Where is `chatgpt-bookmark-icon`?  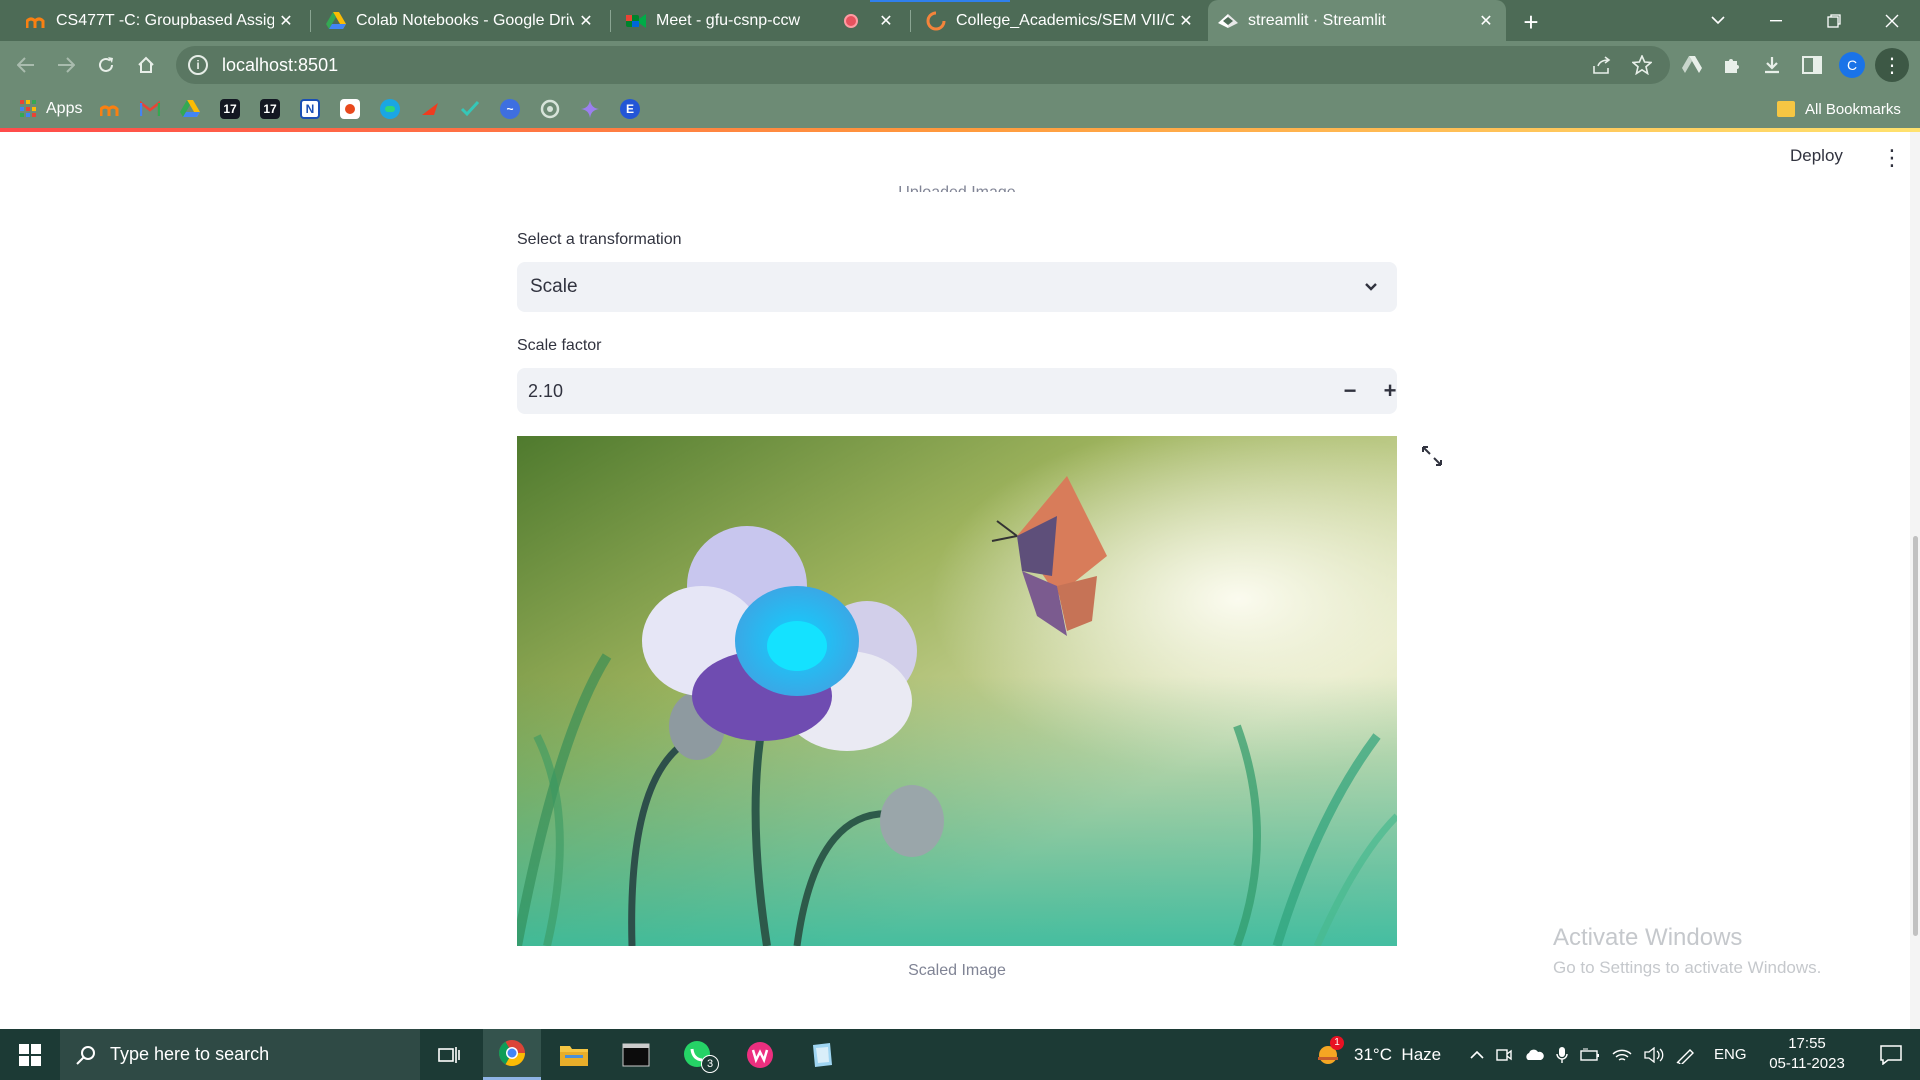 chatgpt-bookmark-icon is located at coordinates (550, 109).